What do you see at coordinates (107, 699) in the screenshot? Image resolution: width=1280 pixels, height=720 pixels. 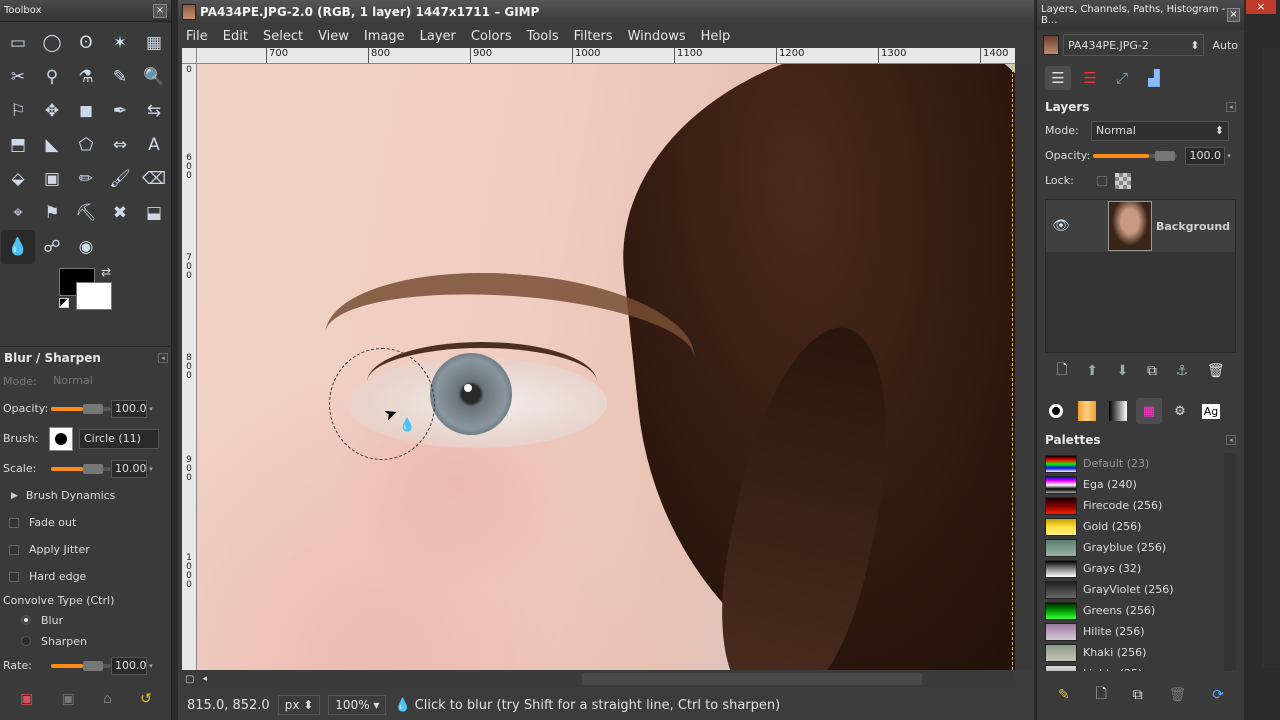 I see `delete-options-icon: ⌂` at bounding box center [107, 699].